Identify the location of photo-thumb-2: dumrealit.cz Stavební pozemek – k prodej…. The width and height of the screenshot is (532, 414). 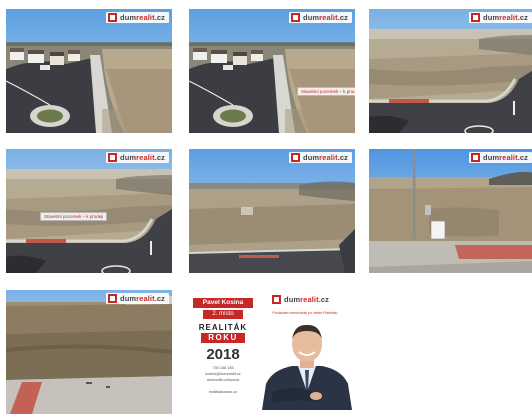
(272, 71).